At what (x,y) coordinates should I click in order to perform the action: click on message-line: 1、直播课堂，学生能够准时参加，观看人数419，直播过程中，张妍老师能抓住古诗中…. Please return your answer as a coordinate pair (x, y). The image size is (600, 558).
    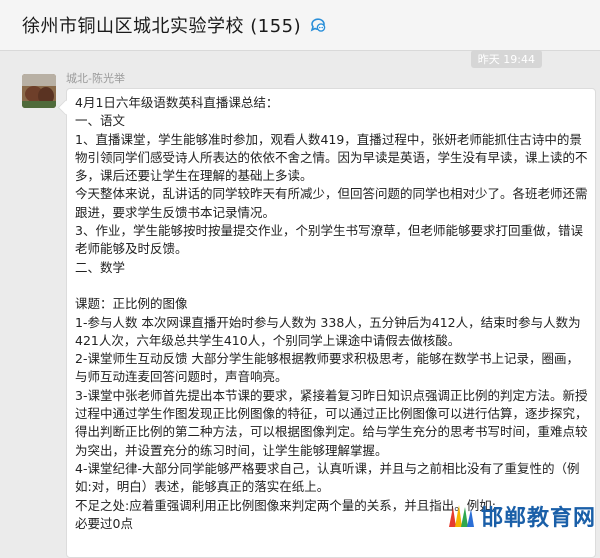
    Looking at the image, I should click on (331, 157).